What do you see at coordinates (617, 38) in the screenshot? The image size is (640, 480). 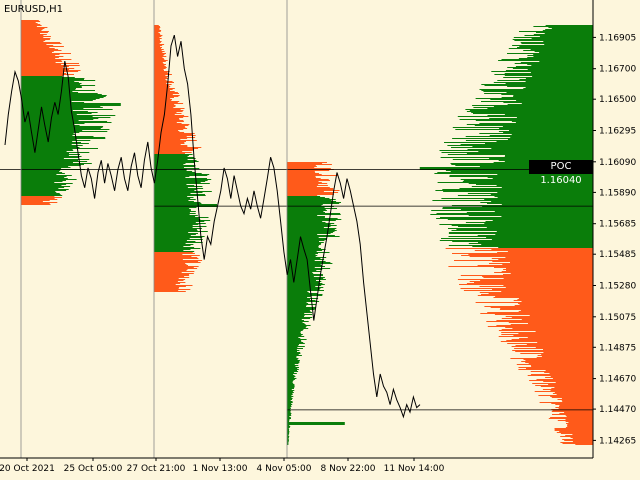 I see `y-tick-label: 1.16905` at bounding box center [617, 38].